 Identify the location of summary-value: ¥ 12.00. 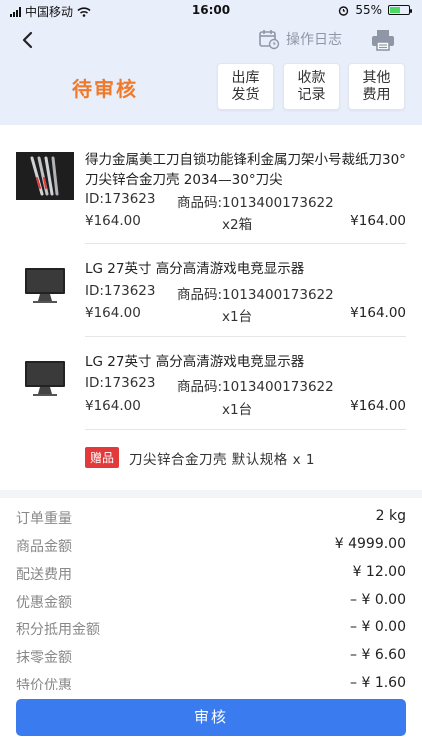
(379, 572).